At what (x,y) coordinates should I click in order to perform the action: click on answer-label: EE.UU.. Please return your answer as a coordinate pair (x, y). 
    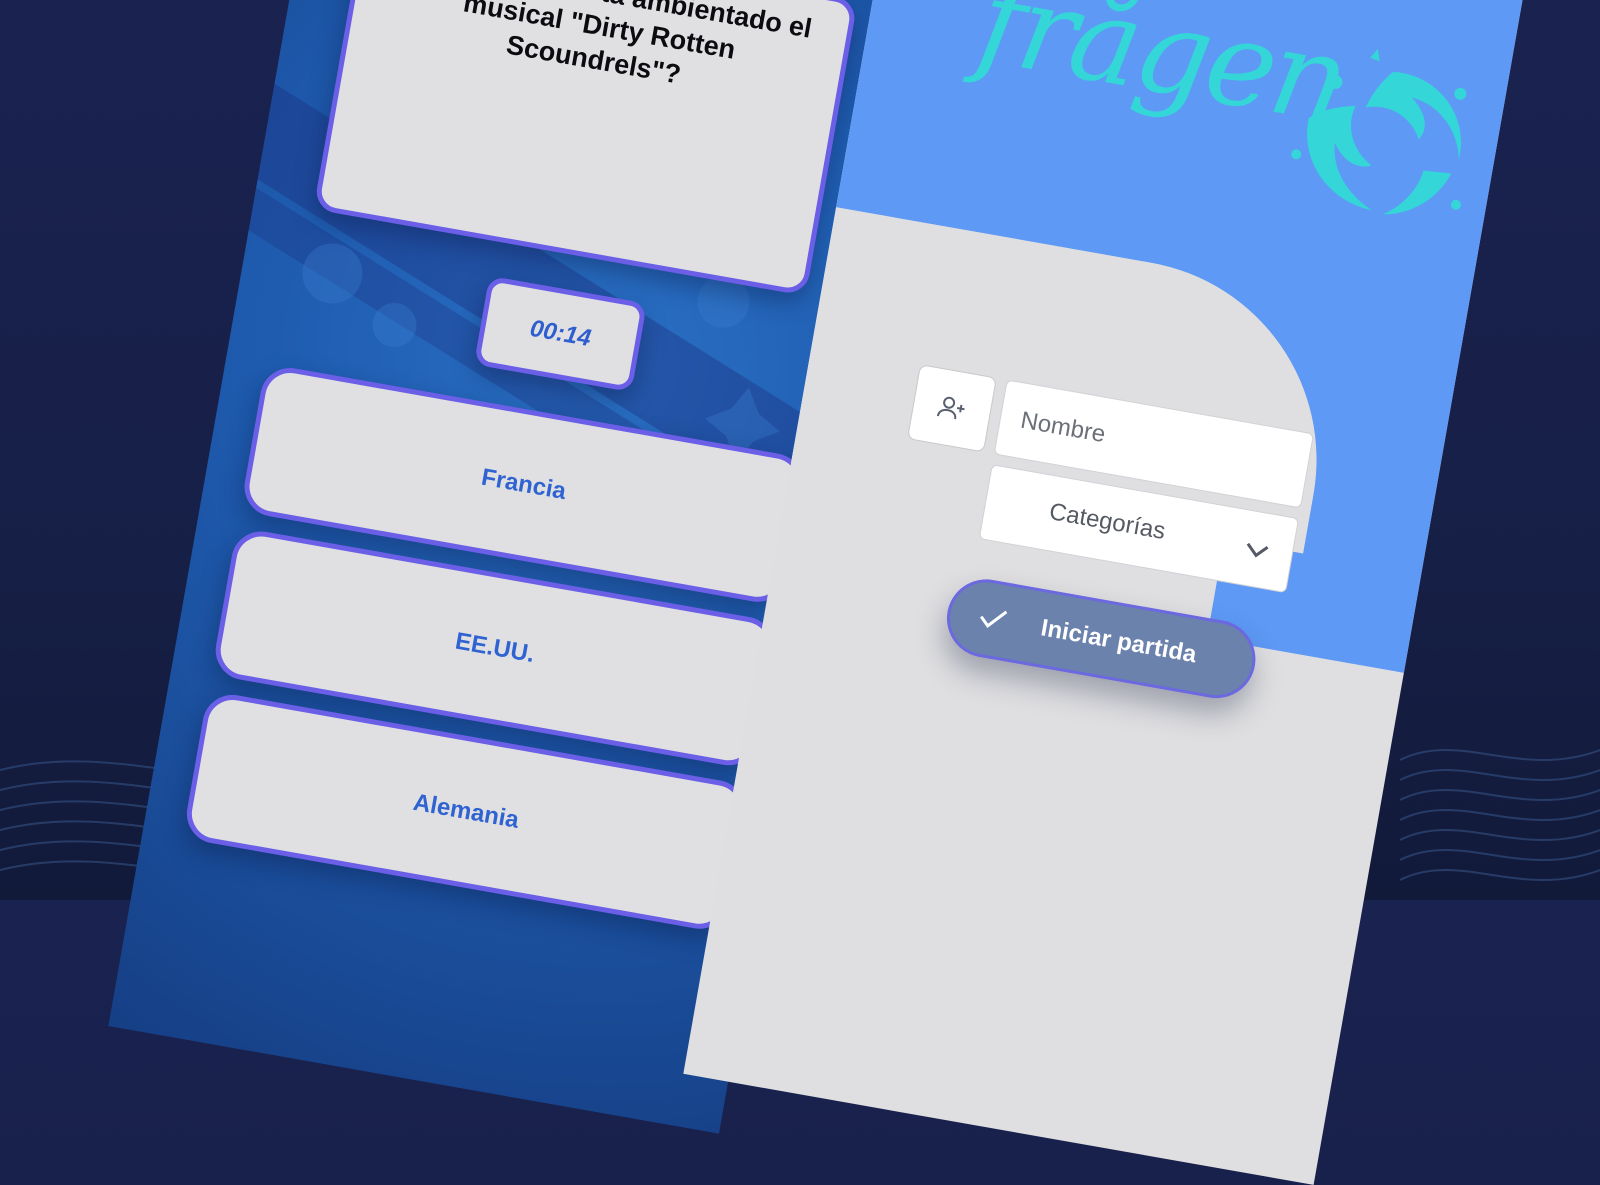
    Looking at the image, I should click on (495, 648).